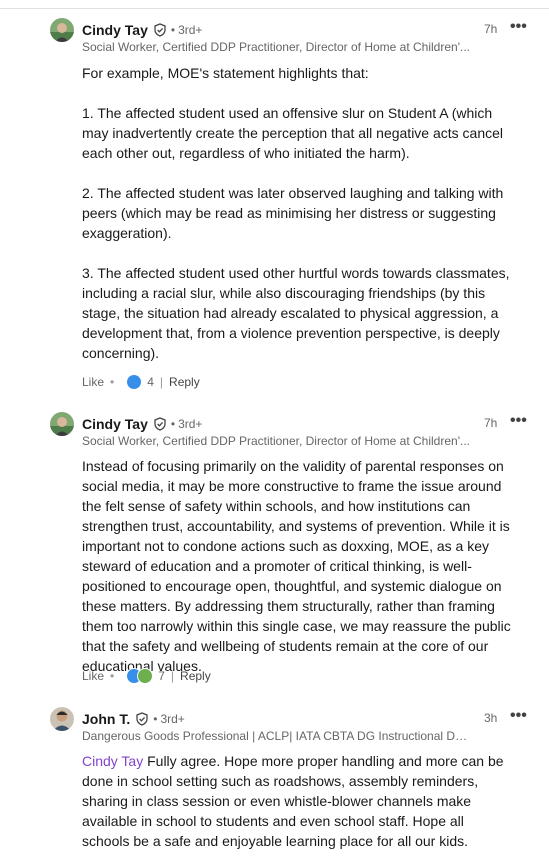 This screenshot has width=549, height=856. I want to click on like-reaction-icon, so click(134, 382).